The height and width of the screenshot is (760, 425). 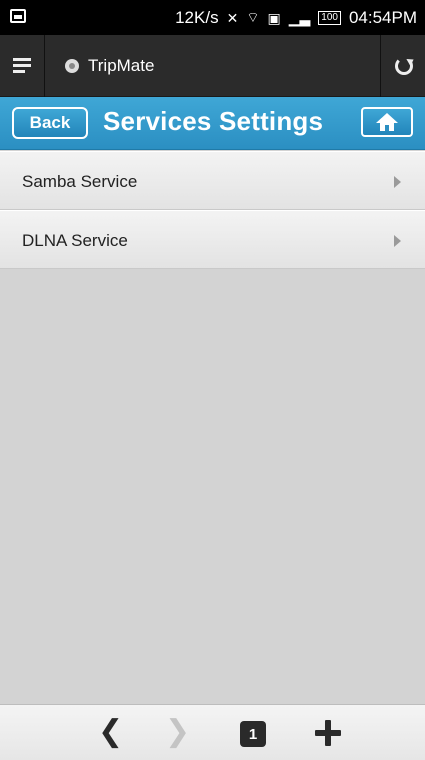 I want to click on page-header: Back Services Settings, so click(x=212, y=123).